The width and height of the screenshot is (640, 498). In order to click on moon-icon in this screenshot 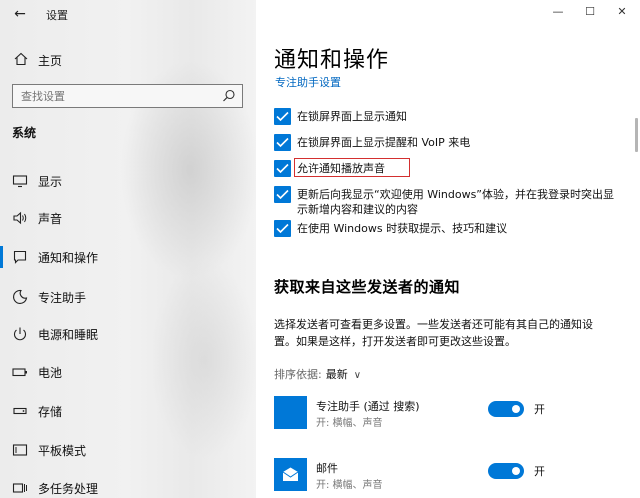, I will do `click(20, 296)`.